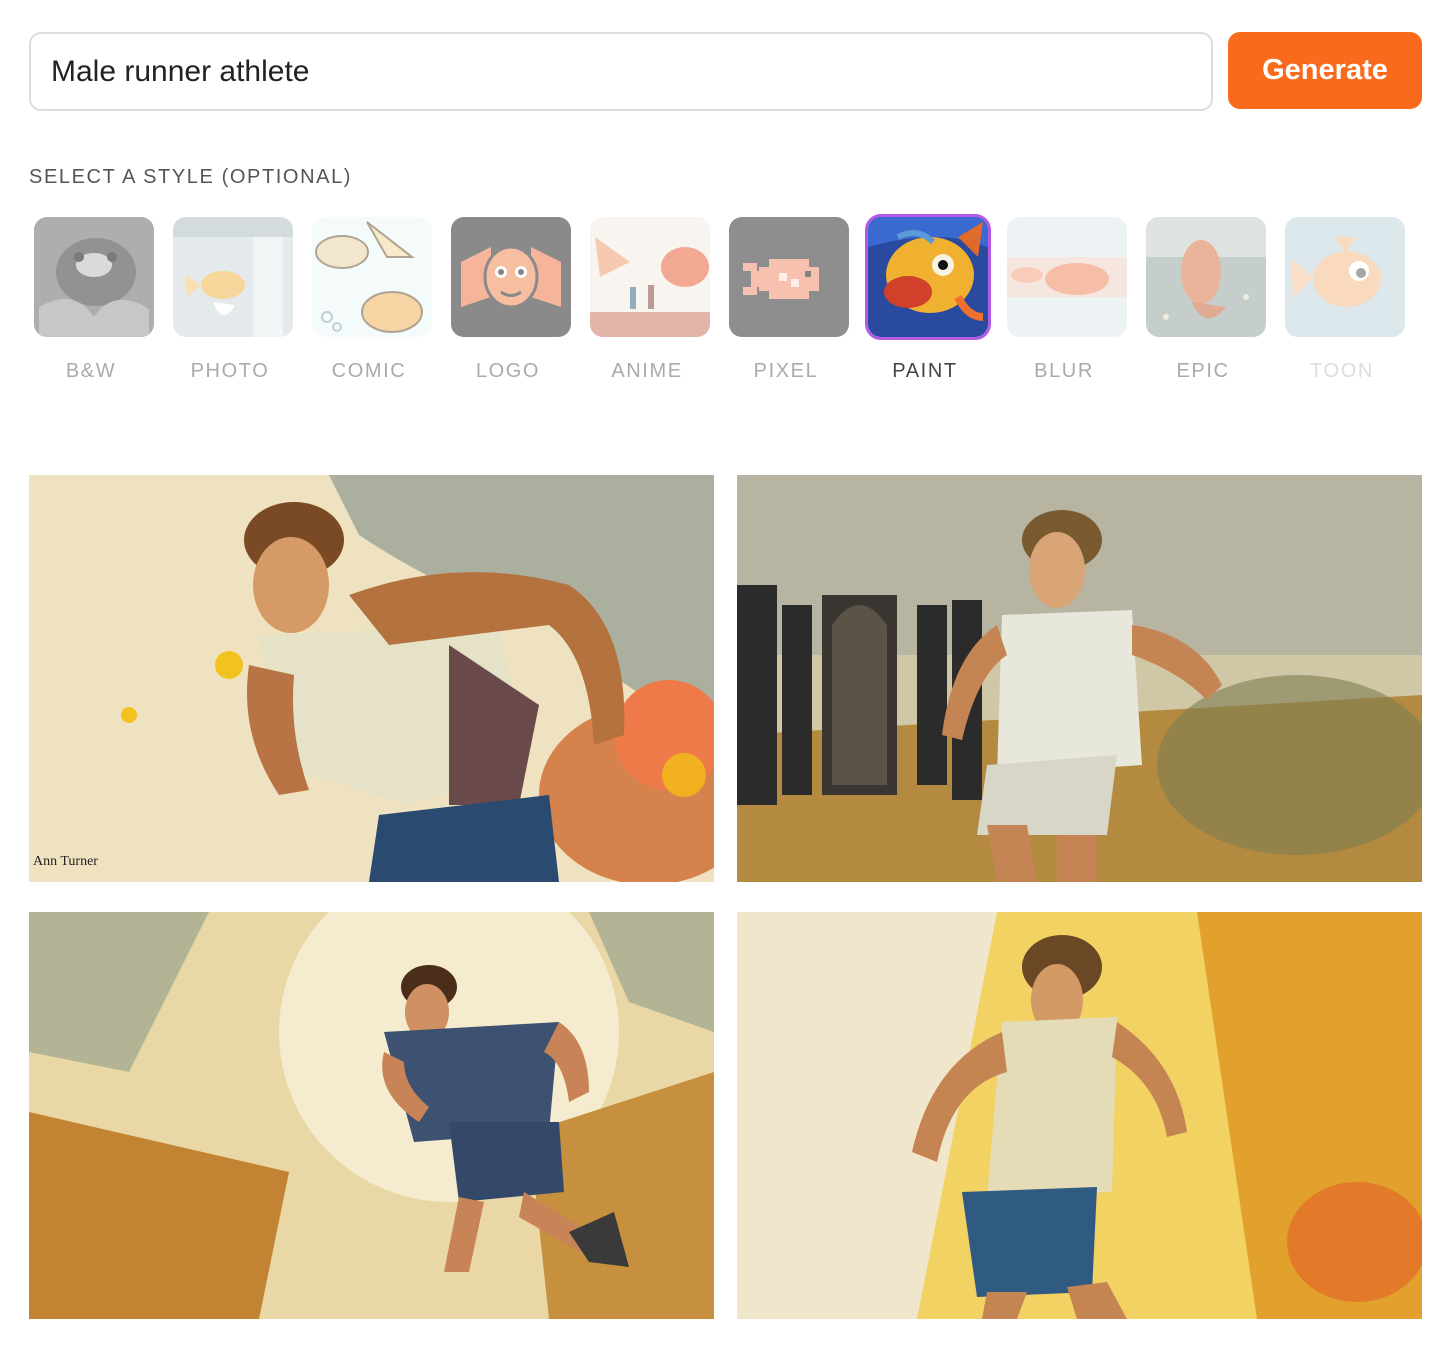  I want to click on style-option-pixel: PIXEL, so click(789, 299).